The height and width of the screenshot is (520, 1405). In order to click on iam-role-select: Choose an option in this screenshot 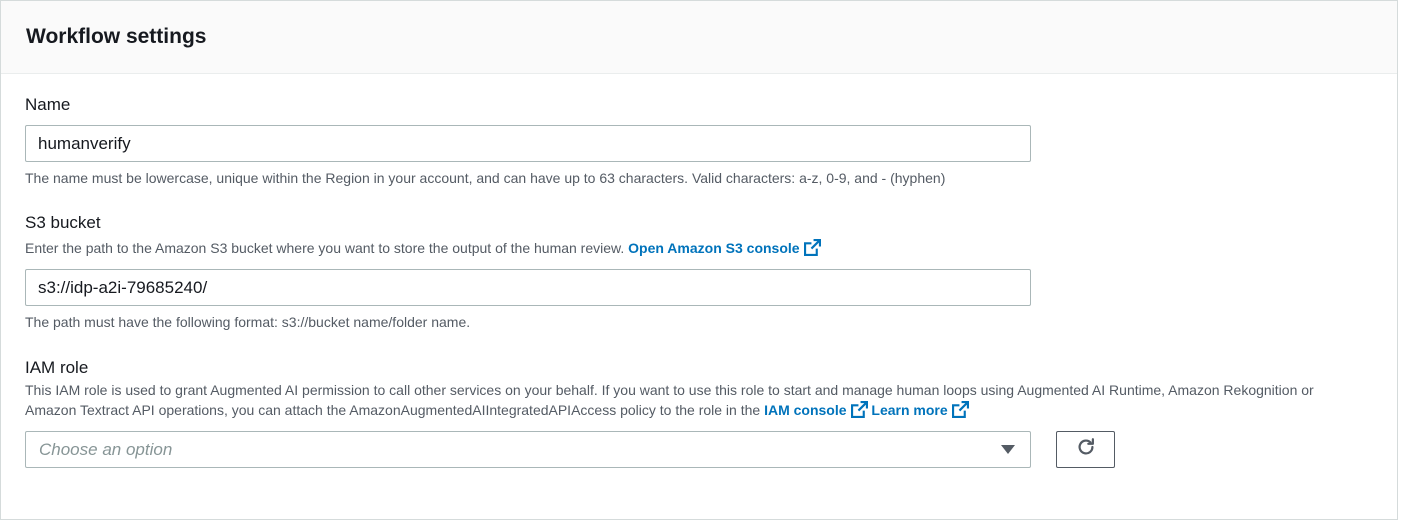, I will do `click(528, 449)`.